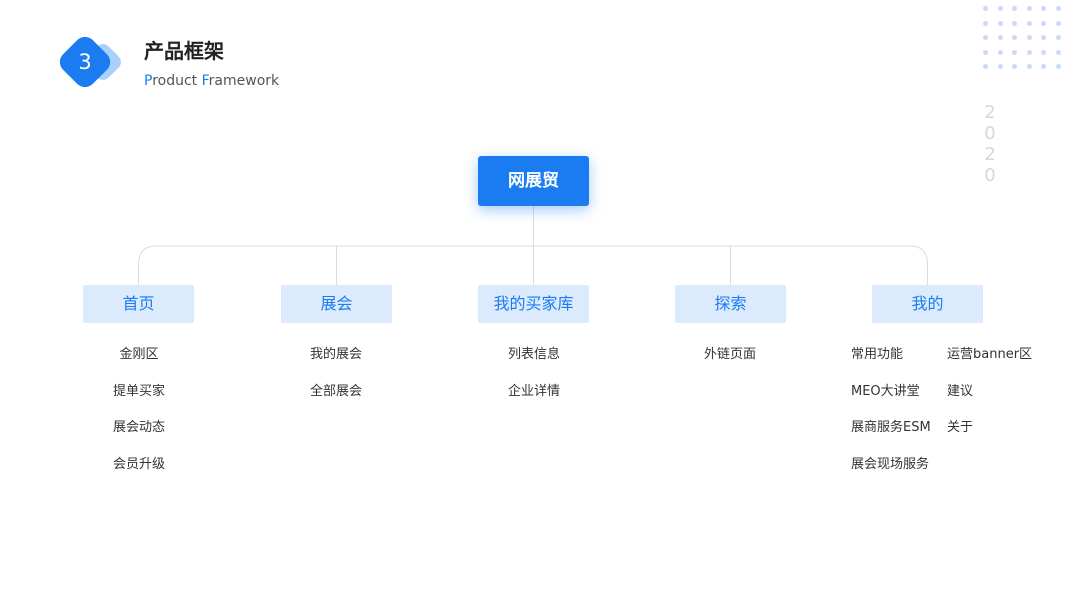 The width and height of the screenshot is (1067, 600). What do you see at coordinates (533, 181) in the screenshot?
I see `root-node: 网展贸` at bounding box center [533, 181].